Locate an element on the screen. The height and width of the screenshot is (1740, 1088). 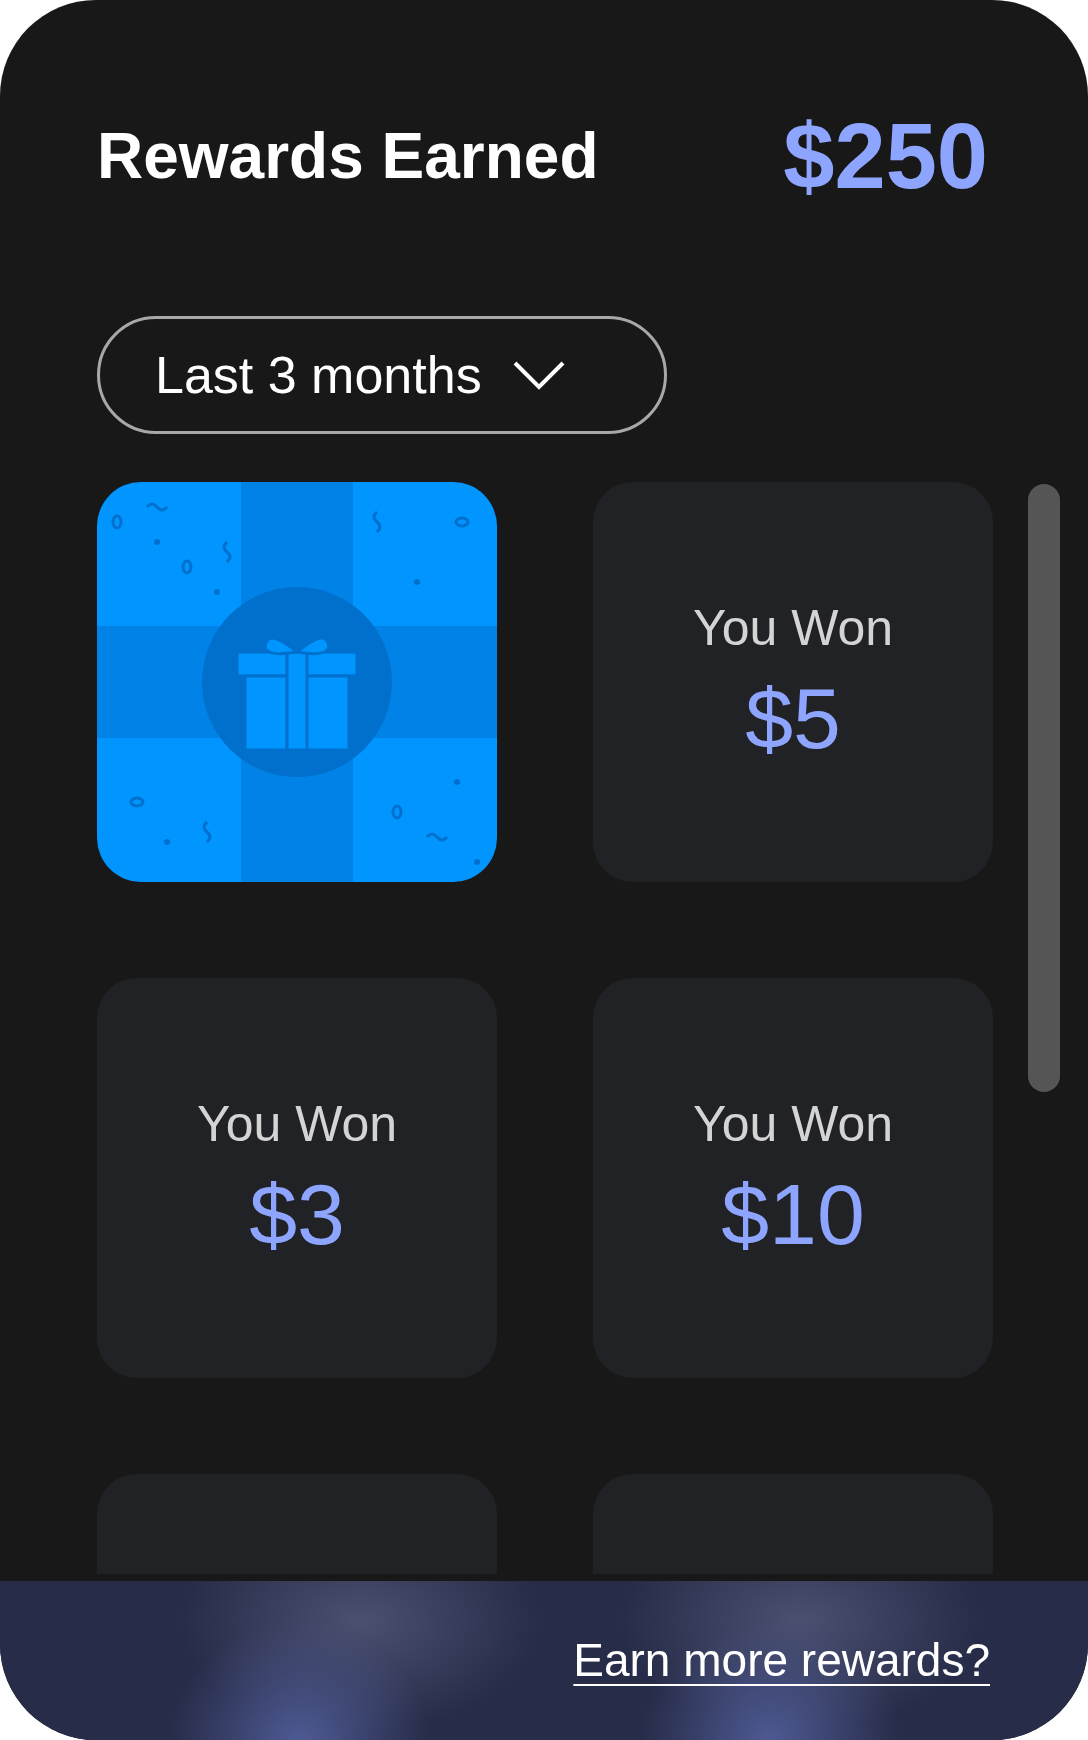
page-title: Rewards Earned is located at coordinates (348, 156).